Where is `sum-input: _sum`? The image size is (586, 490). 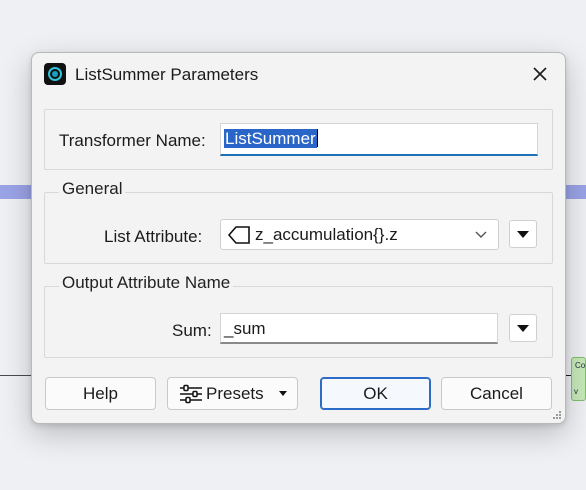
sum-input: _sum is located at coordinates (359, 328).